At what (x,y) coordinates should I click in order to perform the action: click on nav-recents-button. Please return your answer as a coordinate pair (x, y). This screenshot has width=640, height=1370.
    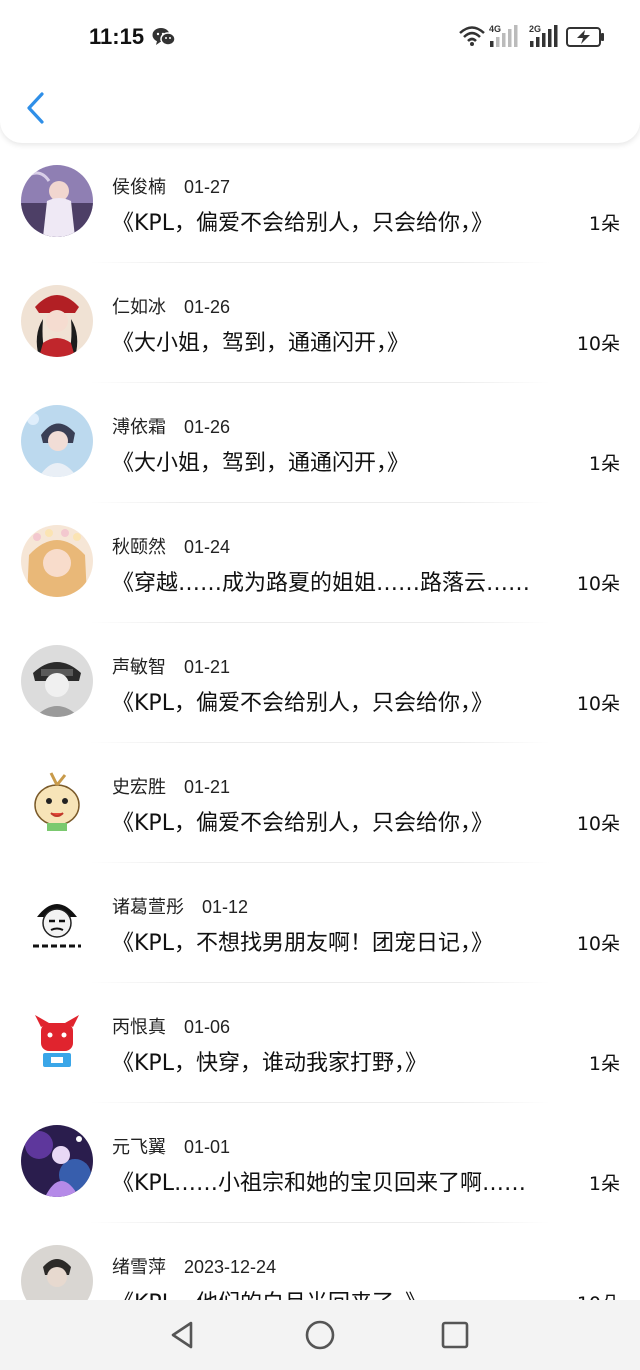
    Looking at the image, I should click on (455, 1335).